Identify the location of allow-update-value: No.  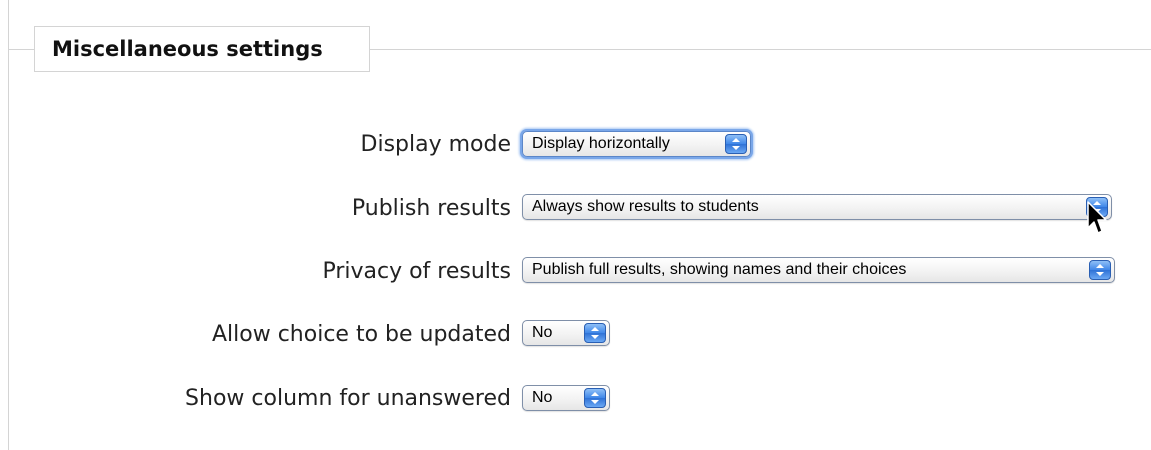
(542, 332).